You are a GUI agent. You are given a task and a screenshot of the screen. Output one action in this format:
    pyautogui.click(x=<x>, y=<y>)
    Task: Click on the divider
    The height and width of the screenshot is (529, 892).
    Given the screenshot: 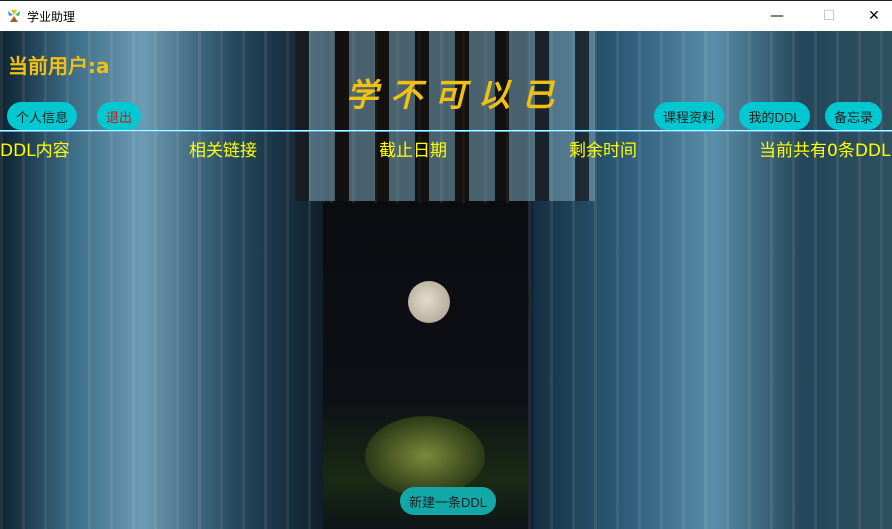 What is the action you would take?
    pyautogui.click(x=446, y=131)
    